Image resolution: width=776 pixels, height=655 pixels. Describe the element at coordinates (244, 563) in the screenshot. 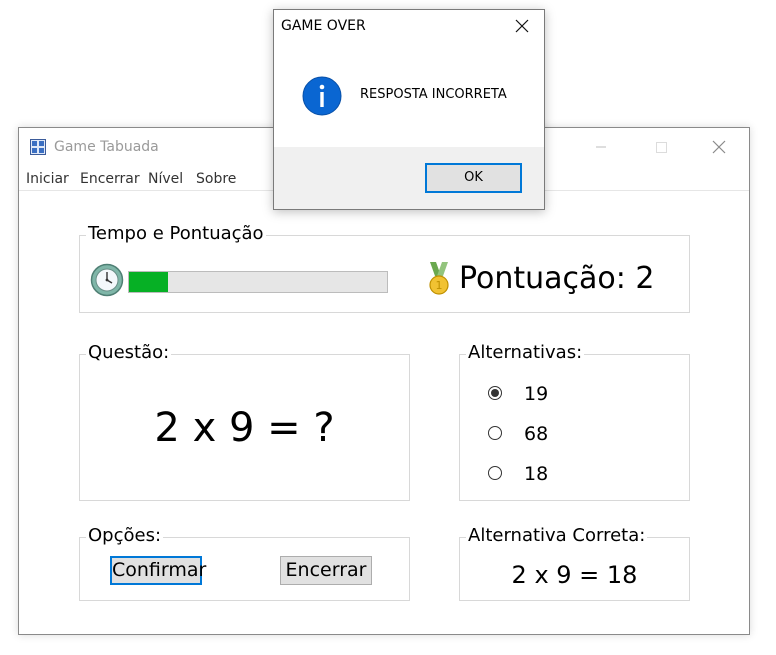

I see `options-group: Opções: Confirmar Encerrar` at that location.